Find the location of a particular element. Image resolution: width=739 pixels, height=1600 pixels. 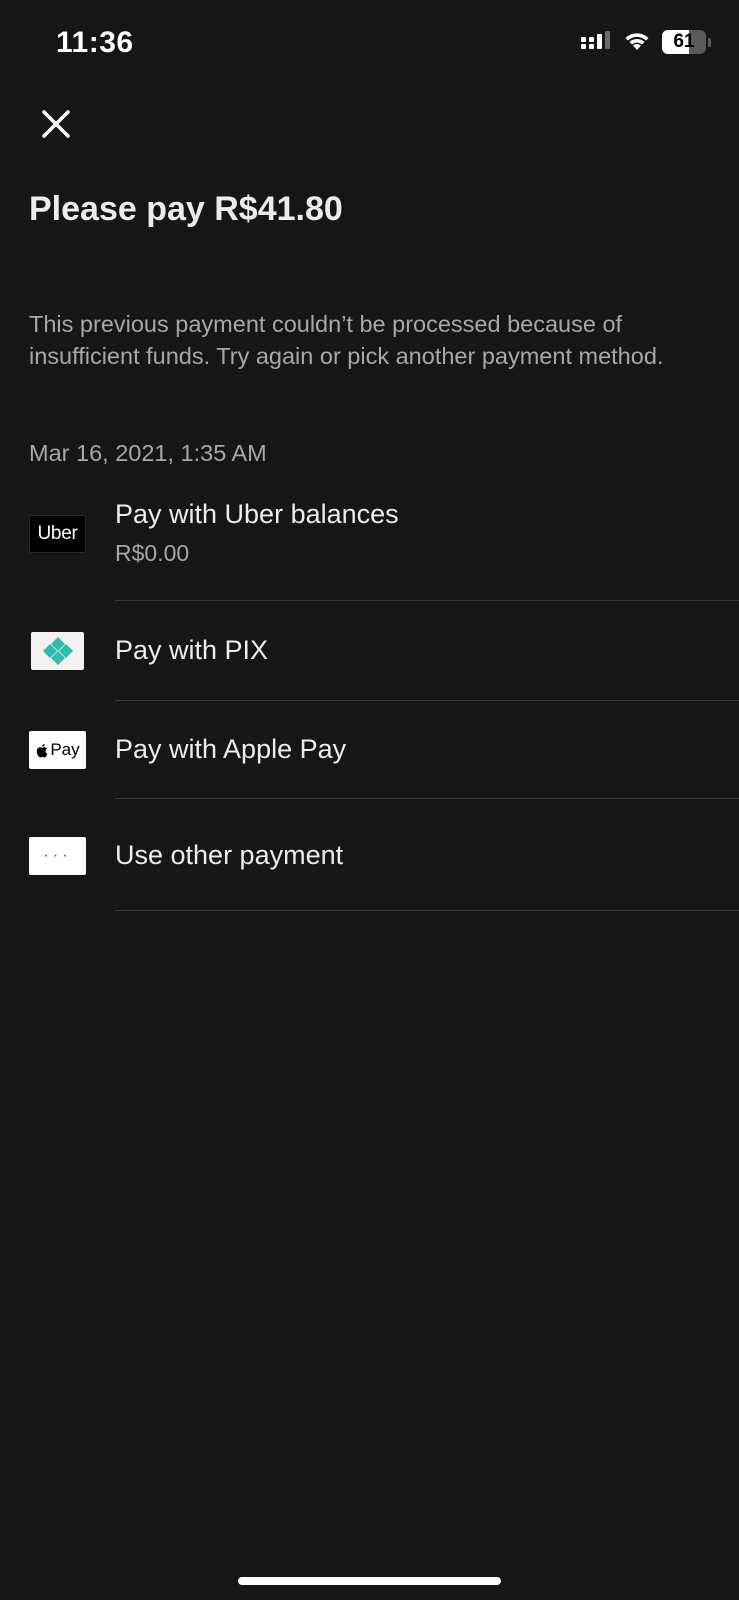

page-title: Please pay R$41.80 is located at coordinates (186, 209).